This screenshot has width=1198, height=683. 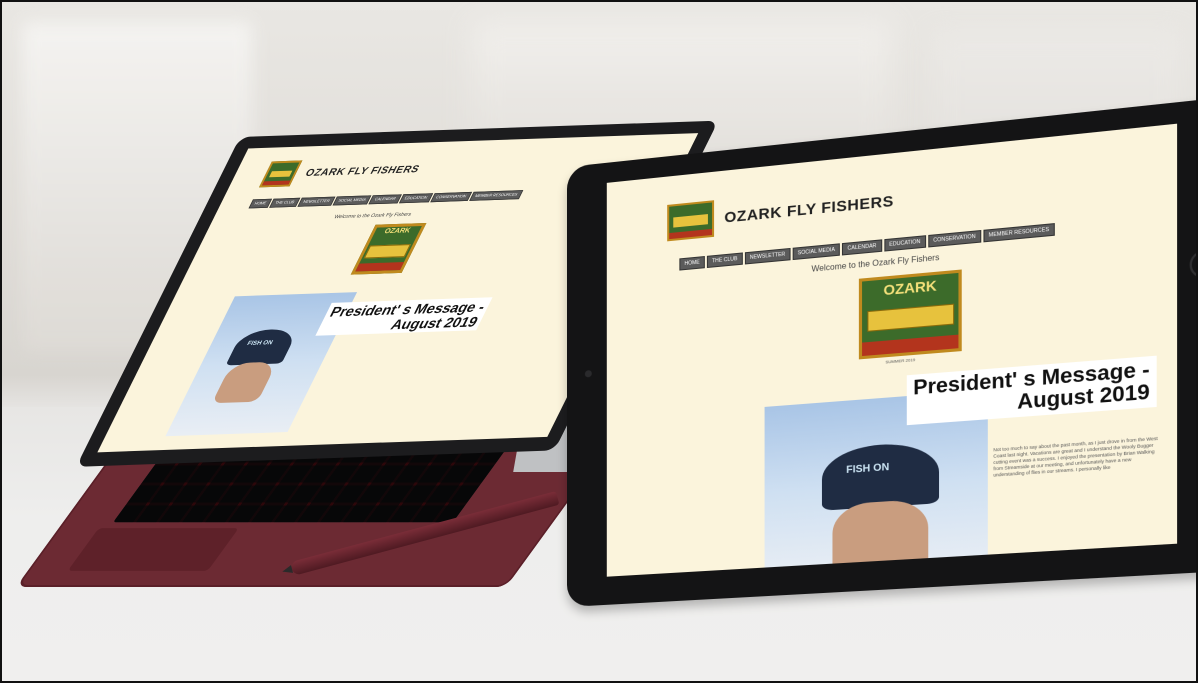 What do you see at coordinates (691, 263) in the screenshot?
I see `nav-home: HOME` at bounding box center [691, 263].